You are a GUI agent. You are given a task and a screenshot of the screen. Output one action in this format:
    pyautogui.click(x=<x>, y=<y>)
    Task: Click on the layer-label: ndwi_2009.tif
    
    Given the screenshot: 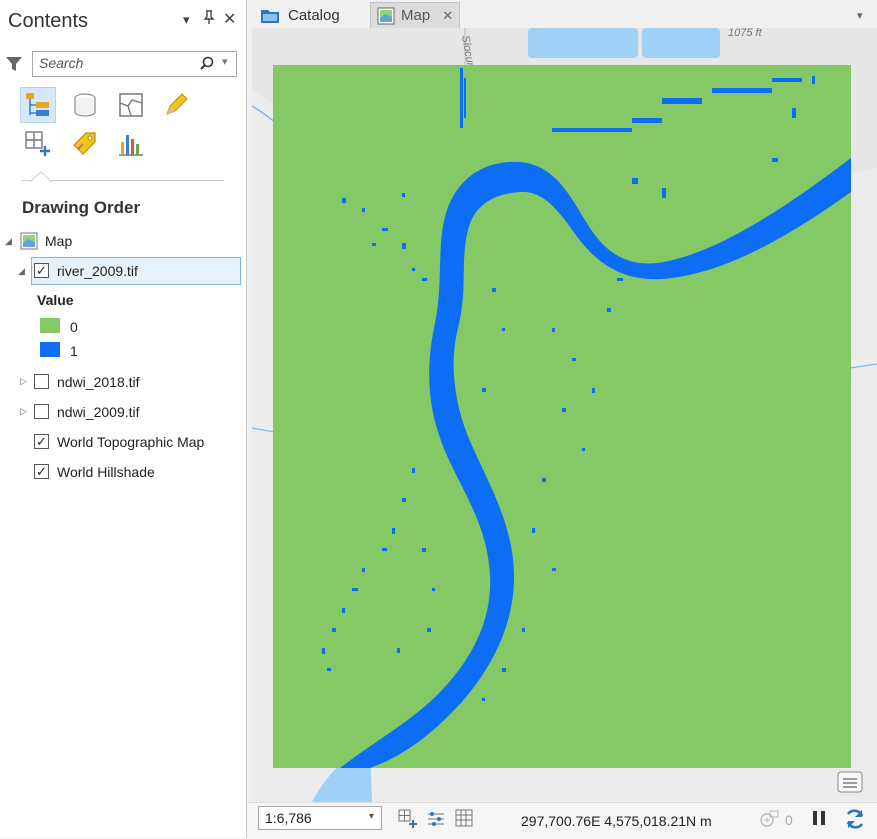 What is the action you would take?
    pyautogui.click(x=98, y=412)
    